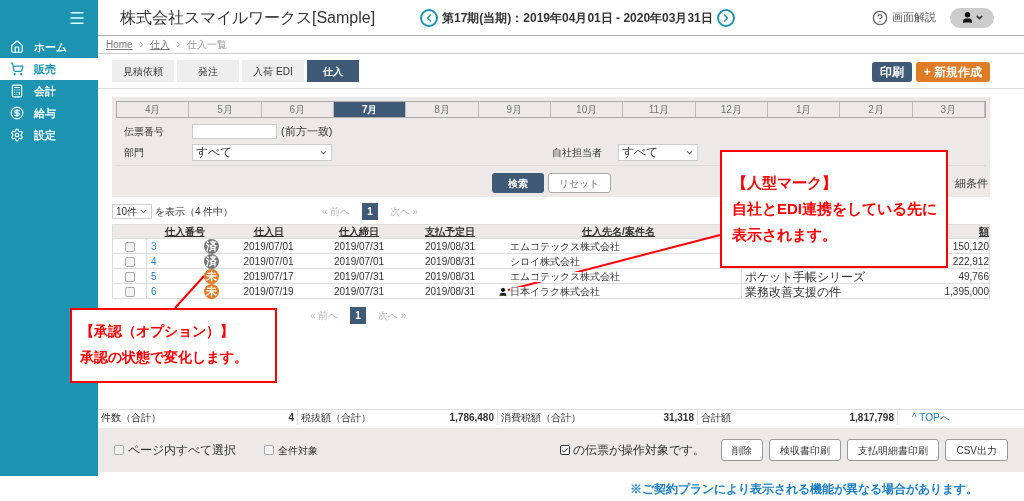  I want to click on page-size-select: 10件, so click(132, 211).